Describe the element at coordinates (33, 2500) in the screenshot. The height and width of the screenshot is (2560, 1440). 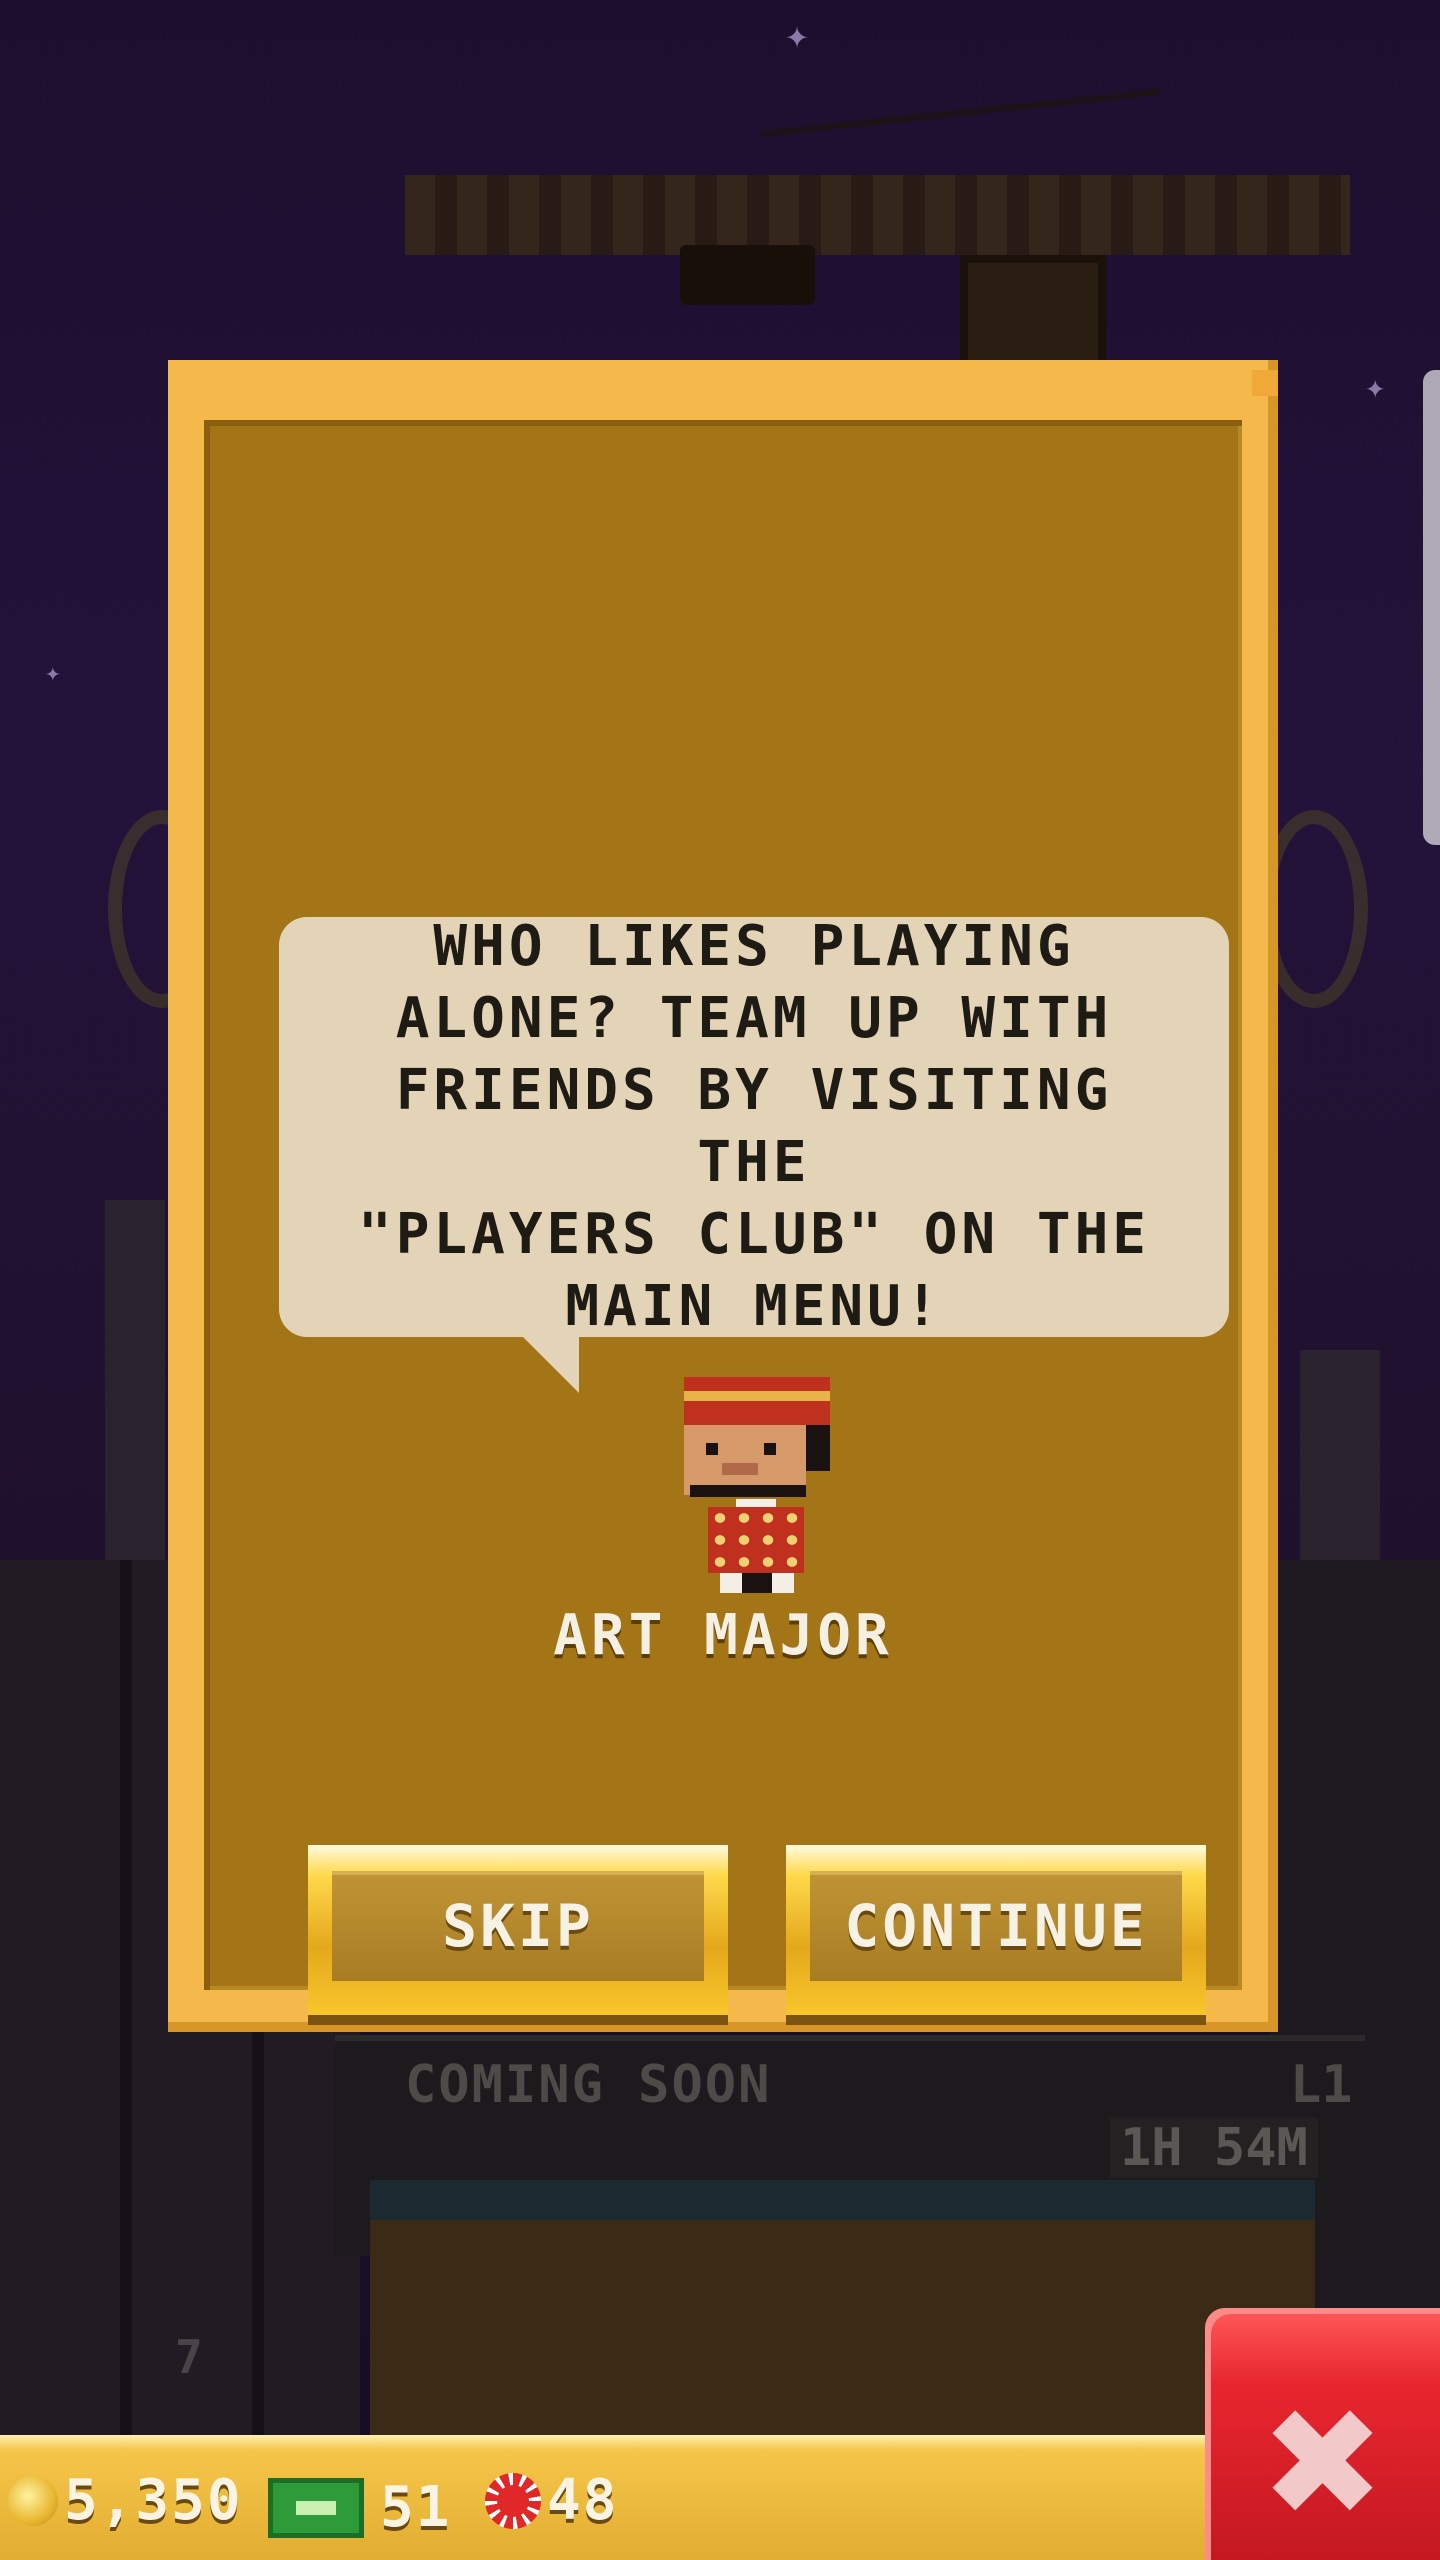
I see `coin-icon` at that location.